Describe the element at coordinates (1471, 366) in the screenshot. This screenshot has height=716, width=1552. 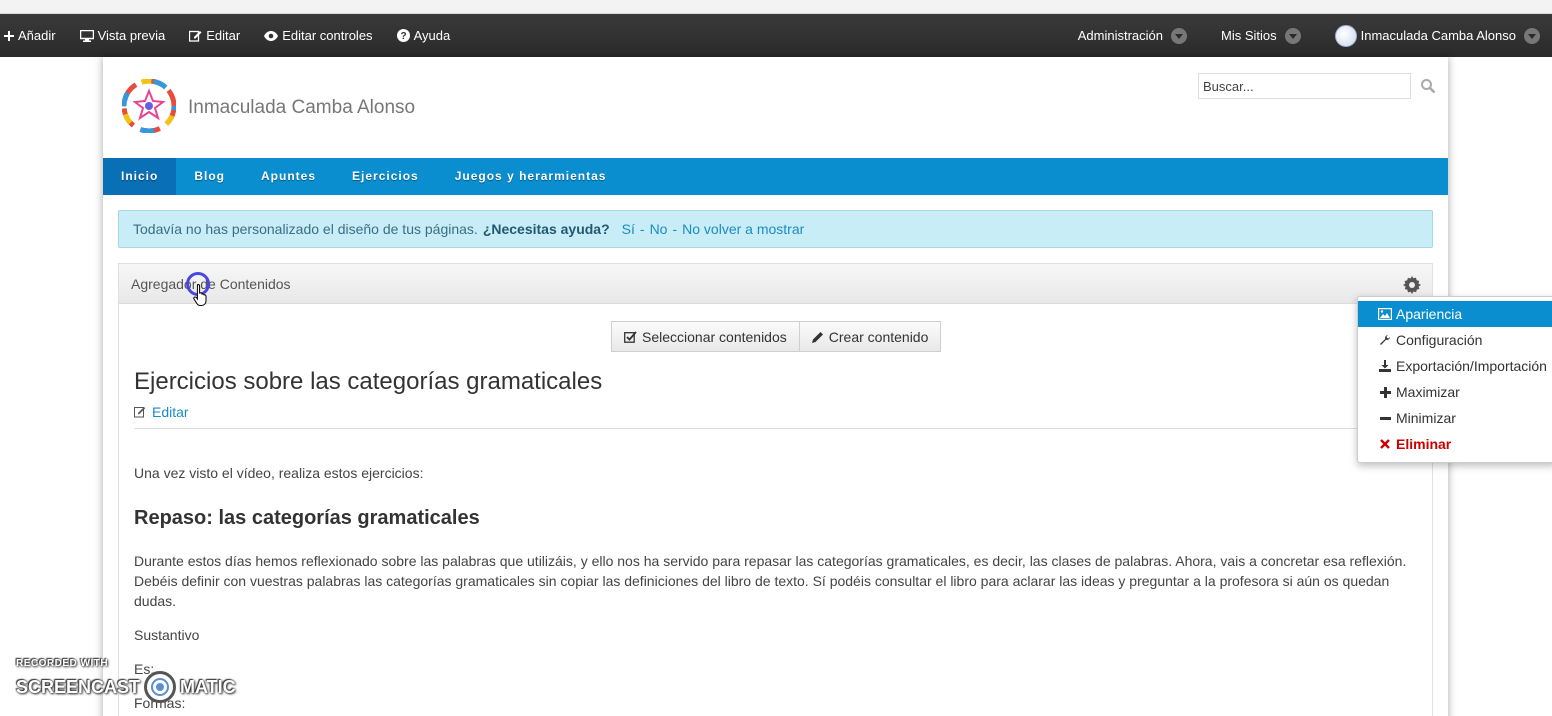
I see `menu-label: Exportación/Importación` at that location.